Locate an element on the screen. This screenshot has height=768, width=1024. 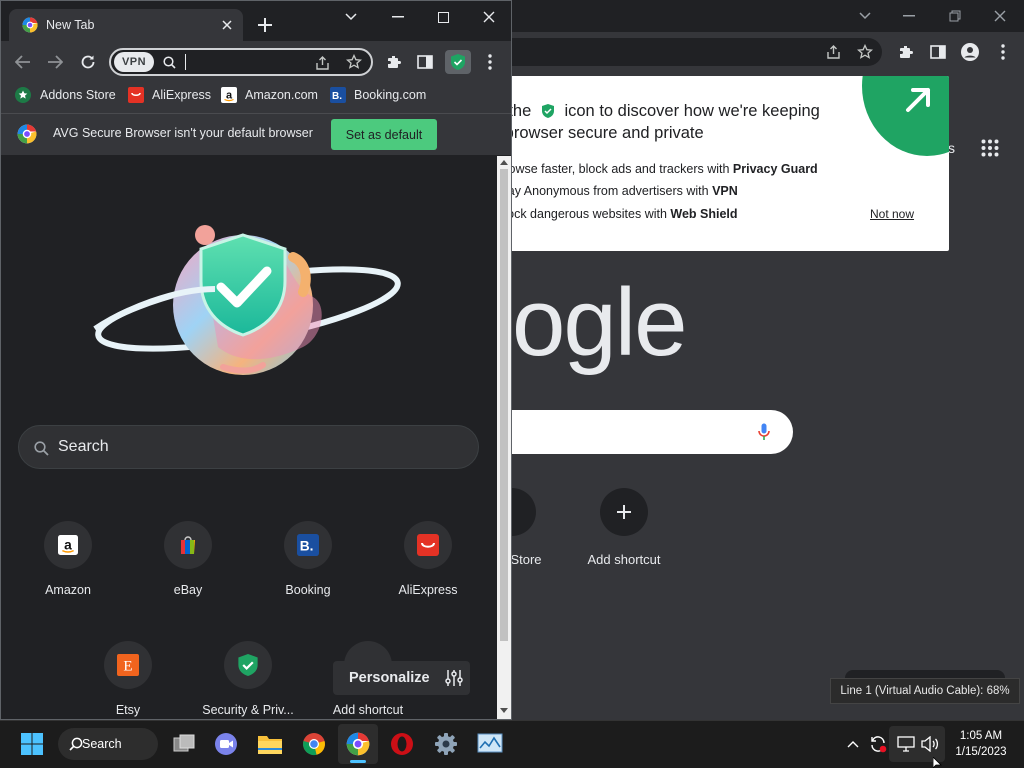
shortcut-booking: B. Booking is located at coordinates (308, 559).